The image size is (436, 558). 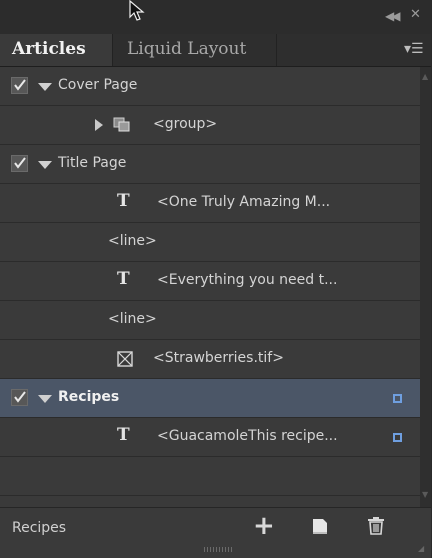 What do you see at coordinates (215, 532) in the screenshot?
I see `panel-footer: Recipes + ◢` at bounding box center [215, 532].